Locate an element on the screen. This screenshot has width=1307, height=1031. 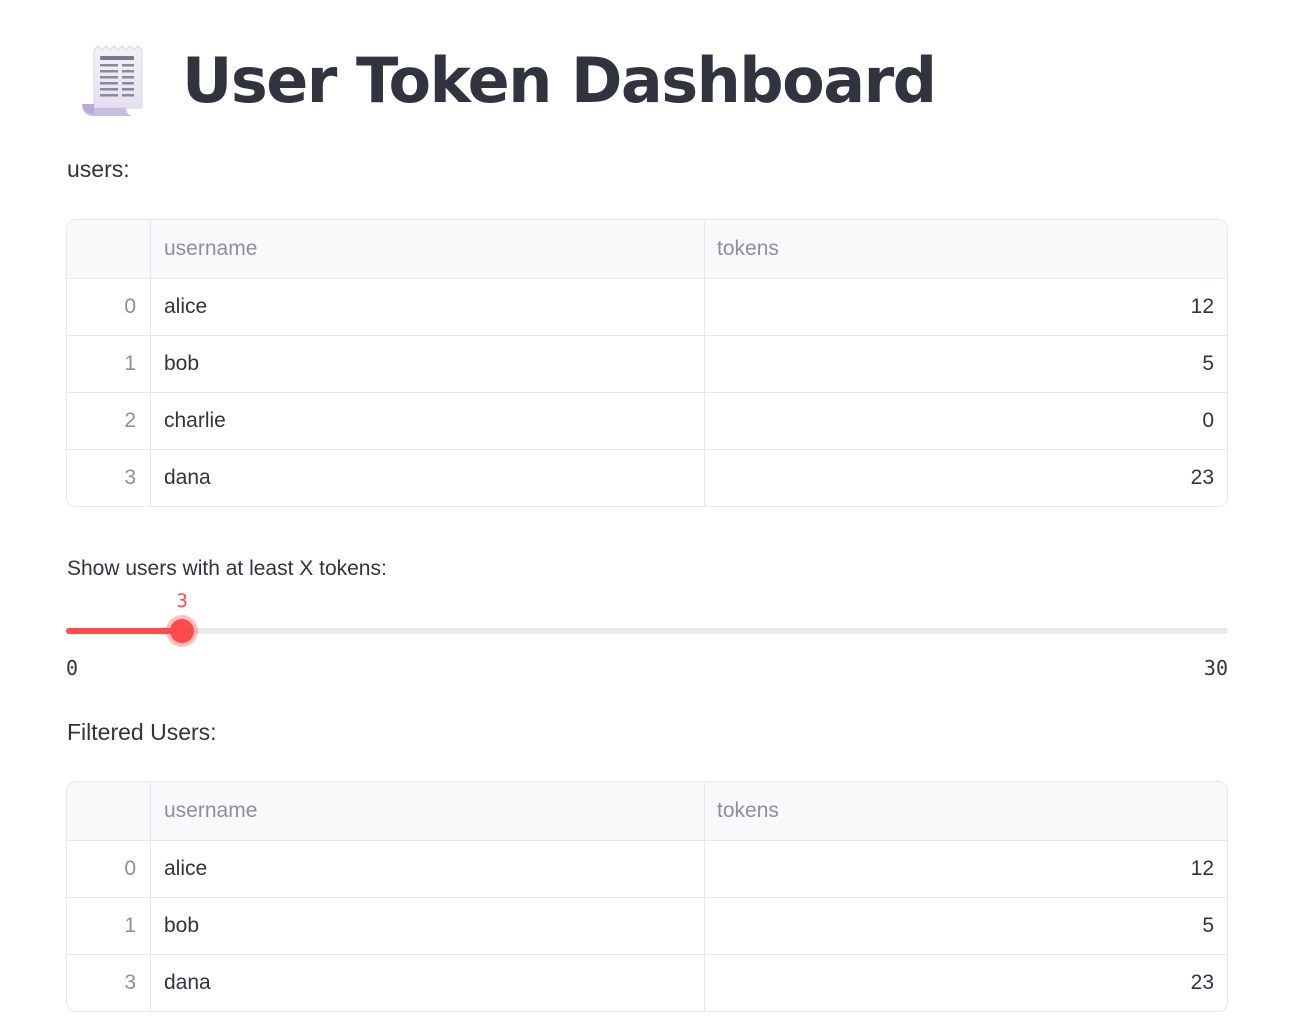
slider-max-label: 30 is located at coordinates (1215, 668).